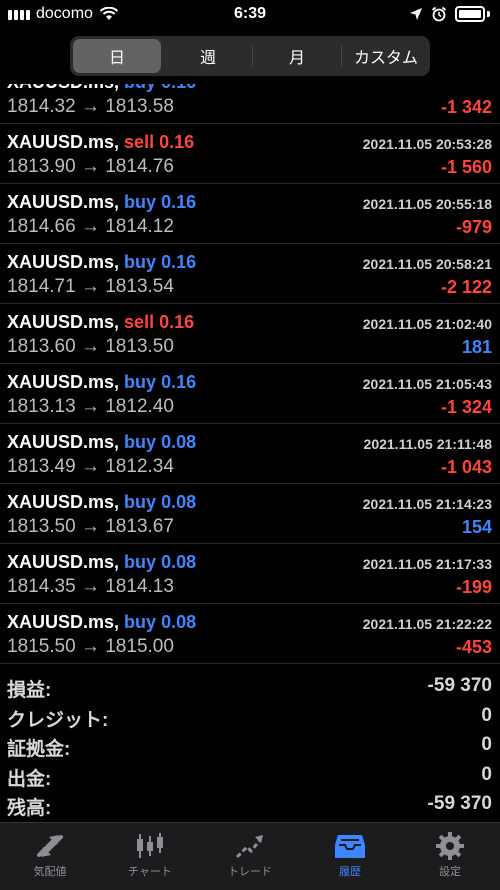  Describe the element at coordinates (427, 504) in the screenshot. I see `trade-time: 2021.11.05 21:14:23` at that location.